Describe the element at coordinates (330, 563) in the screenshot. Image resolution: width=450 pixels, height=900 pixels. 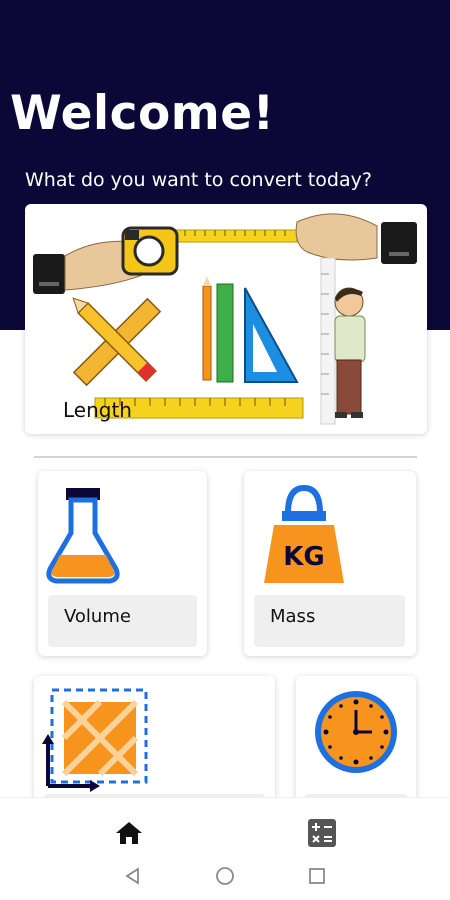
I see `category-card-mass: KG Mass` at that location.